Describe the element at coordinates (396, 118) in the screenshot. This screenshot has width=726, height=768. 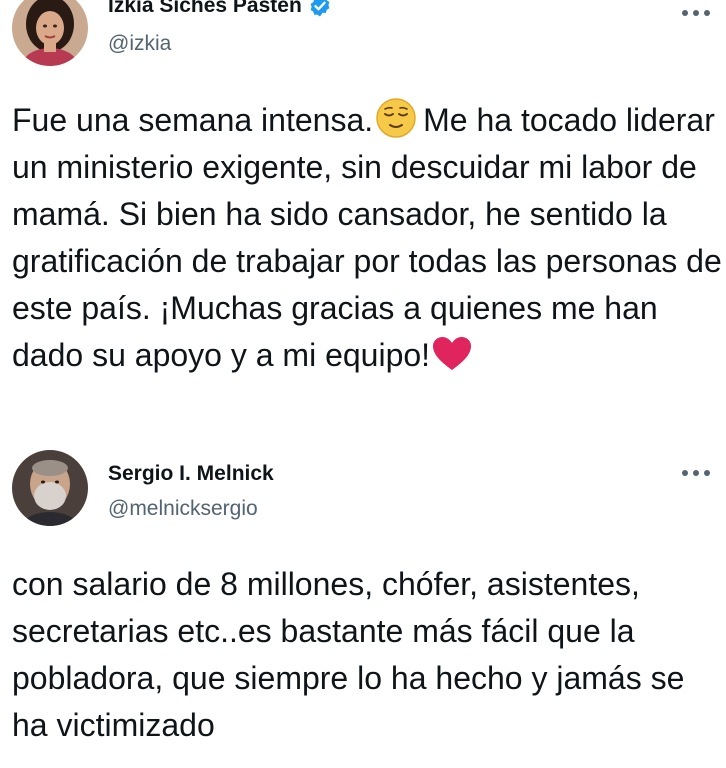
I see `relieved-face-emoji-icon` at that location.